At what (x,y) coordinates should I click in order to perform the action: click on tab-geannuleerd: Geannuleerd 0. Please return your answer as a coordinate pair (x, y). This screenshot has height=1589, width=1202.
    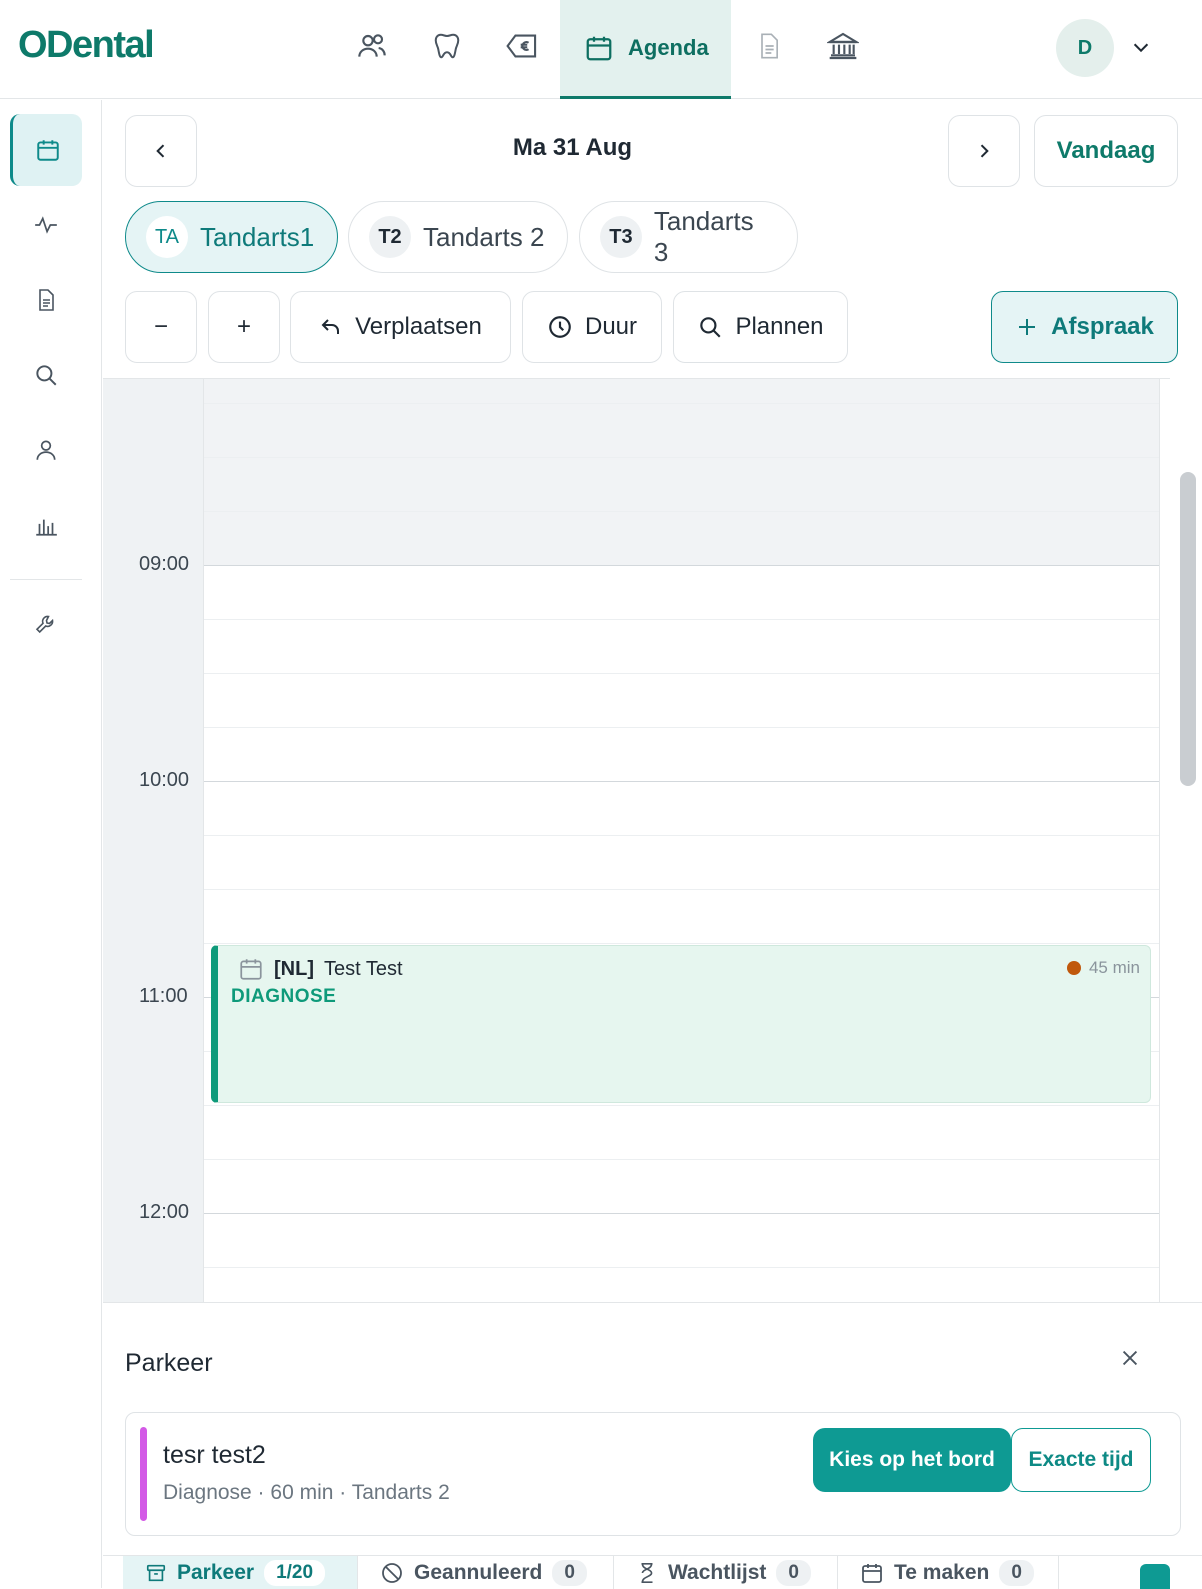
    Looking at the image, I should click on (486, 1572).